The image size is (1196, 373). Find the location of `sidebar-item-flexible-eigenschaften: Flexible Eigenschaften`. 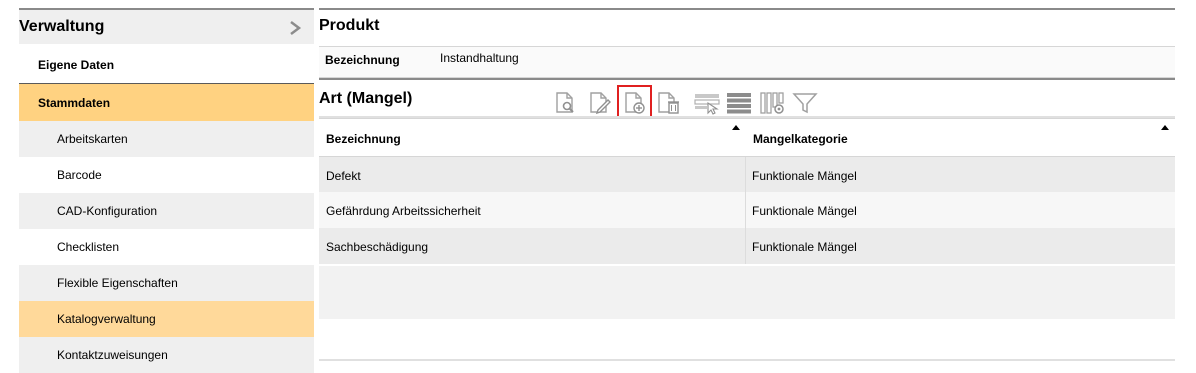

sidebar-item-flexible-eigenschaften: Flexible Eigenschaften is located at coordinates (166, 283).